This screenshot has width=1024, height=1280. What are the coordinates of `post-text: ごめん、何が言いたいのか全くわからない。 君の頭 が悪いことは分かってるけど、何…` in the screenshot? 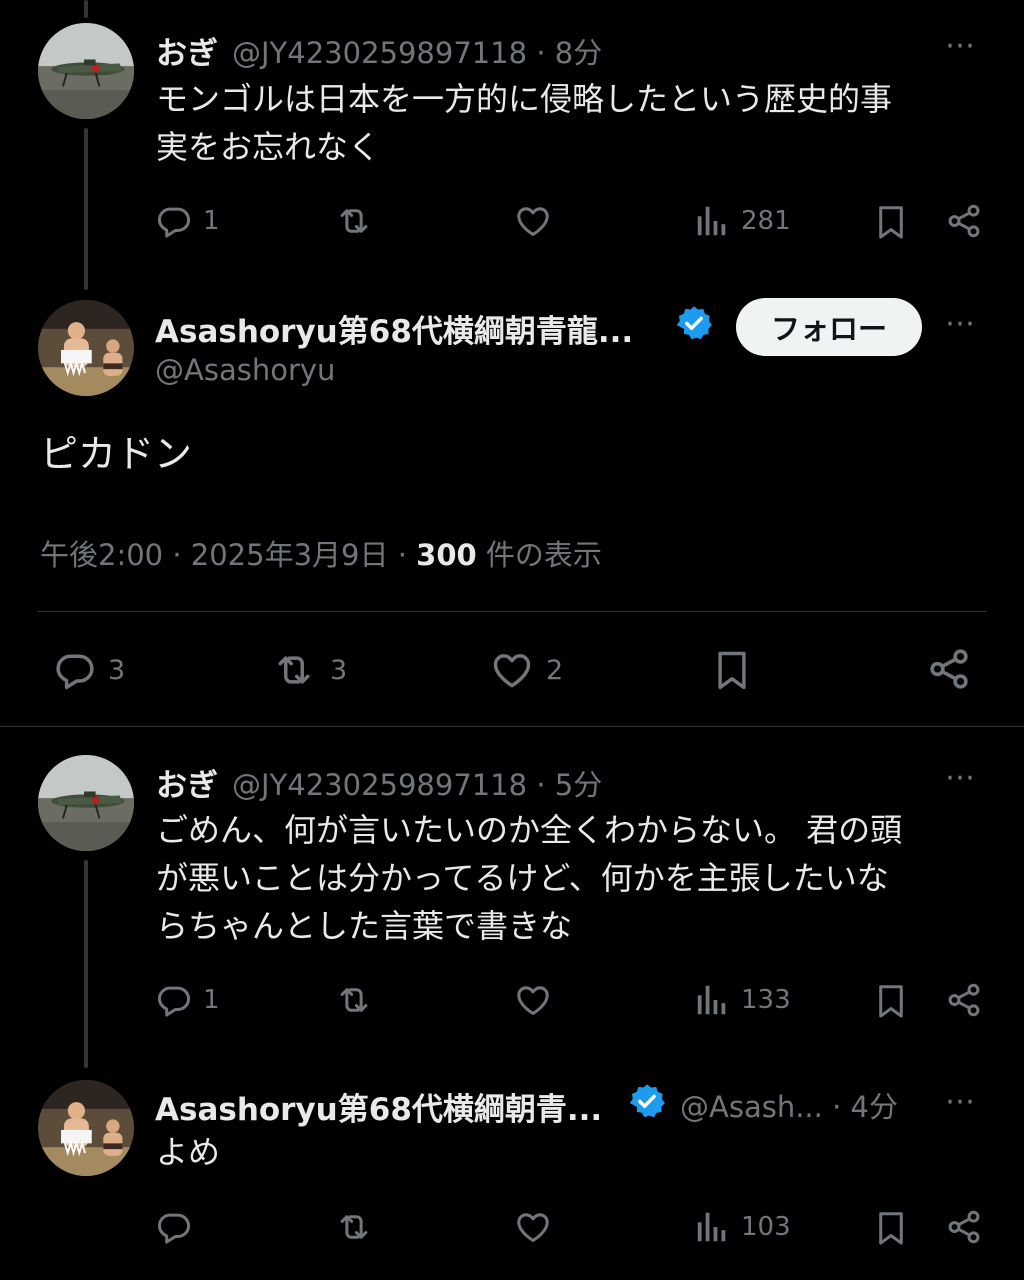 It's located at (586, 878).